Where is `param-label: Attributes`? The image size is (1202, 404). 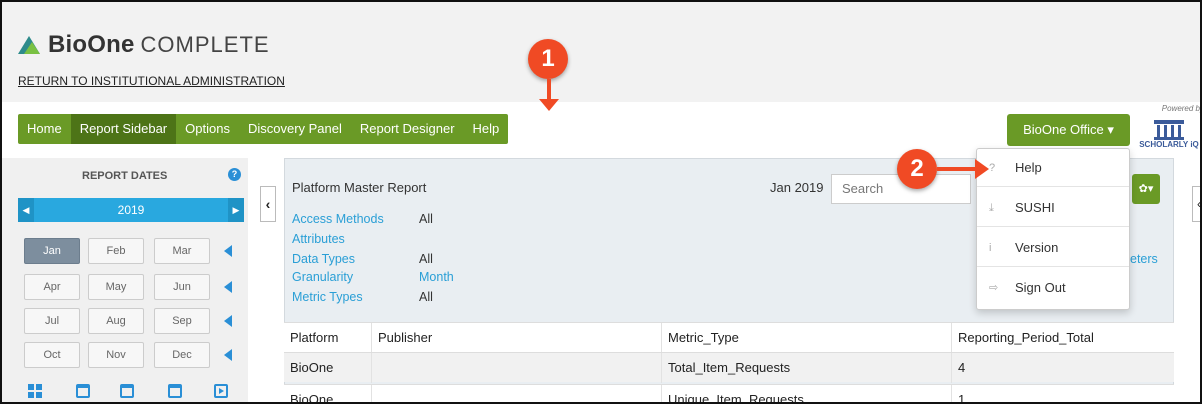 param-label: Attributes is located at coordinates (318, 239).